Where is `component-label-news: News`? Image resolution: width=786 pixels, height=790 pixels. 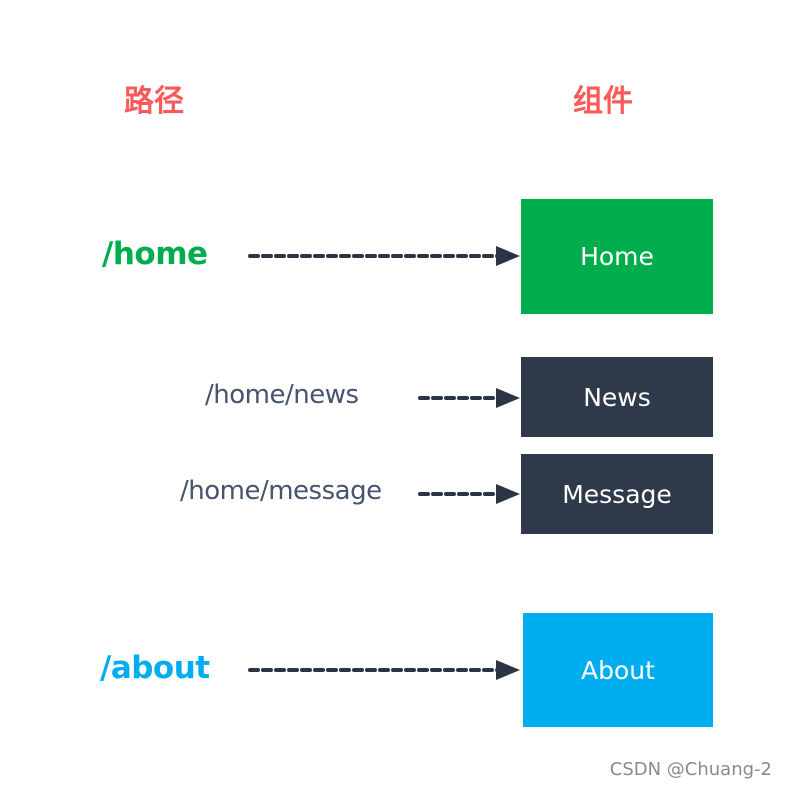
component-label-news: News is located at coordinates (617, 397).